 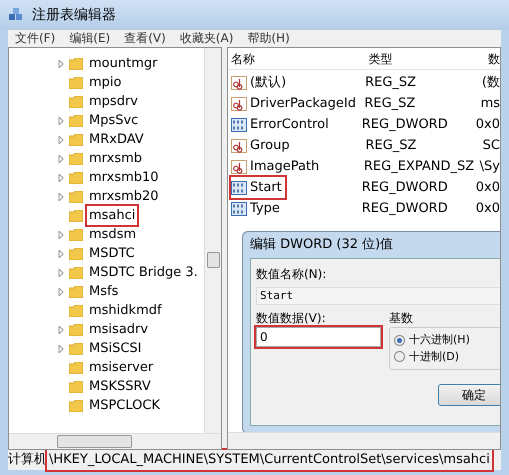 I want to click on value-name: Start, so click(x=266, y=188).